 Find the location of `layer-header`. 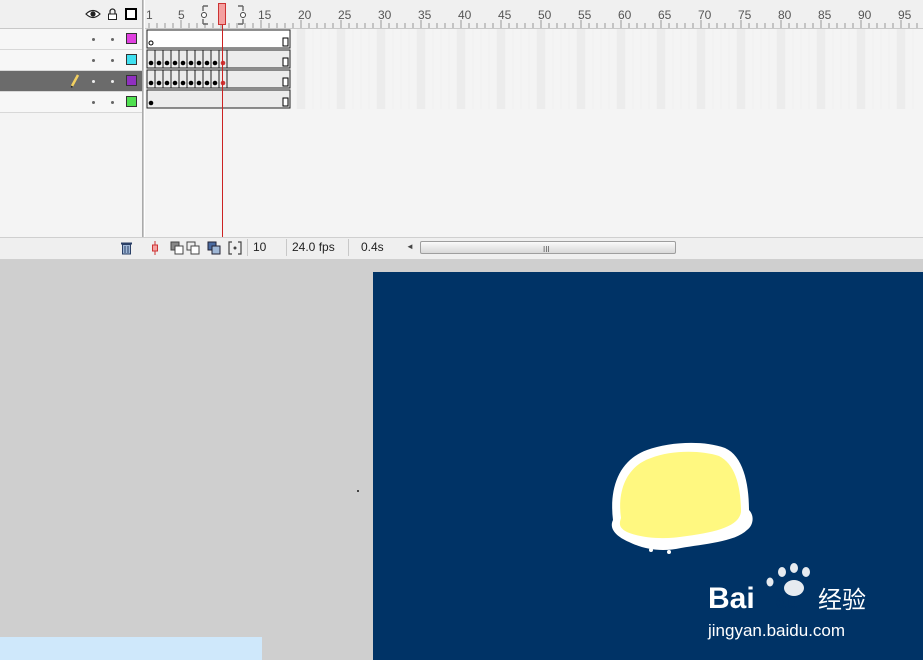

layer-header is located at coordinates (71, 14).